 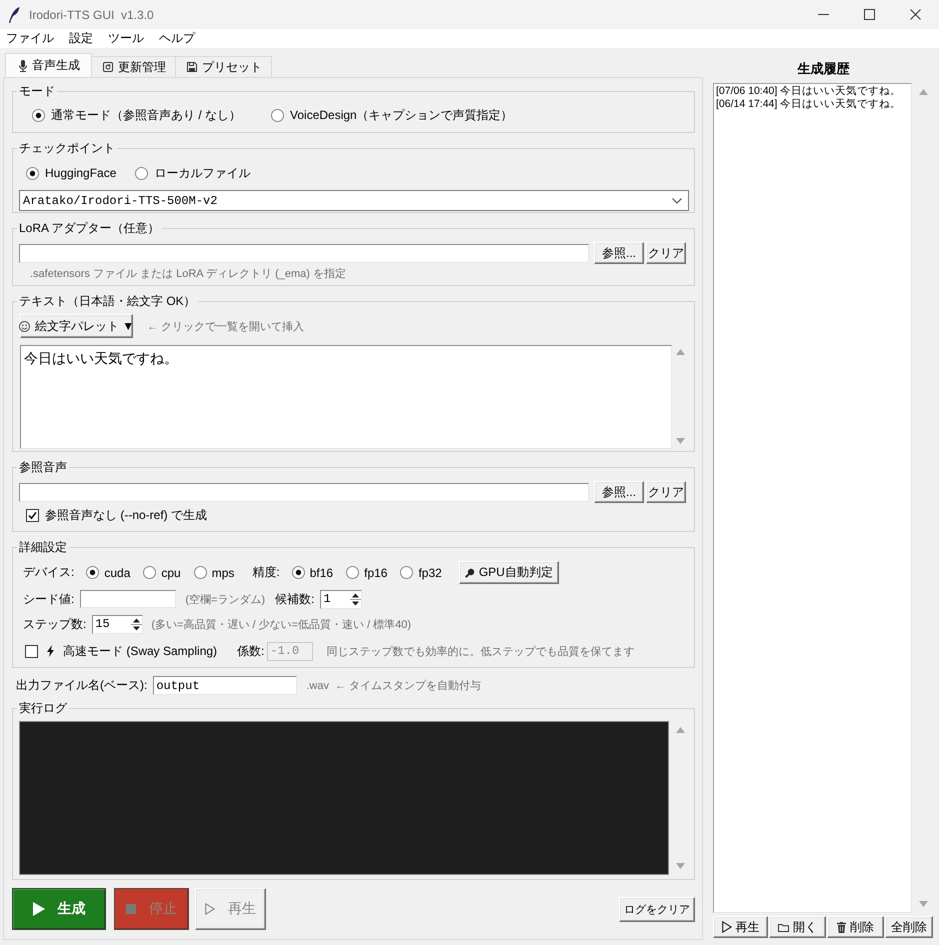 I want to click on hint-text: ← タイムスタンプを自動付与, so click(x=408, y=685).